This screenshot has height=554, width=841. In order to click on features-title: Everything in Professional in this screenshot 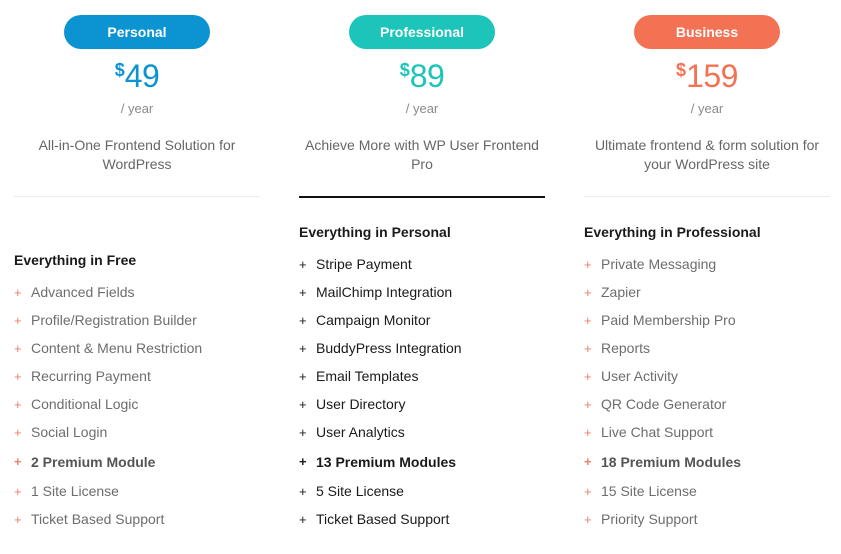, I will do `click(672, 232)`.